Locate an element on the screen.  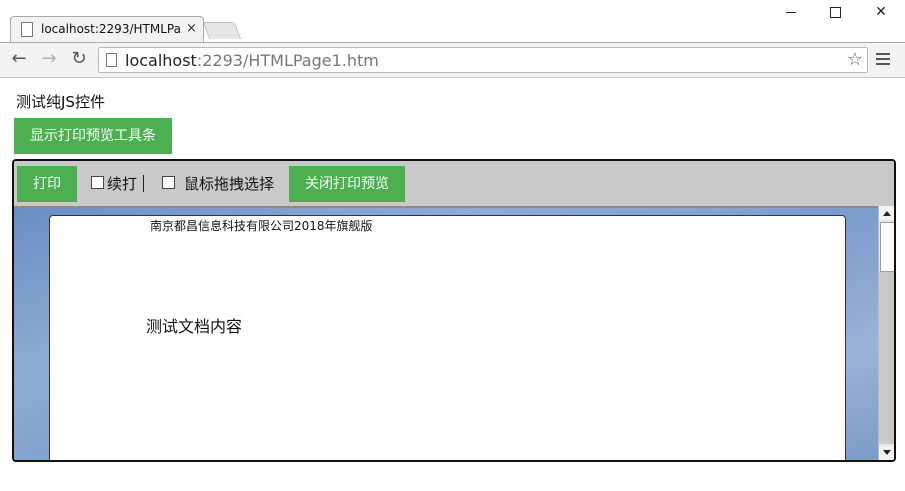
minimize-button is located at coordinates (791, 12).